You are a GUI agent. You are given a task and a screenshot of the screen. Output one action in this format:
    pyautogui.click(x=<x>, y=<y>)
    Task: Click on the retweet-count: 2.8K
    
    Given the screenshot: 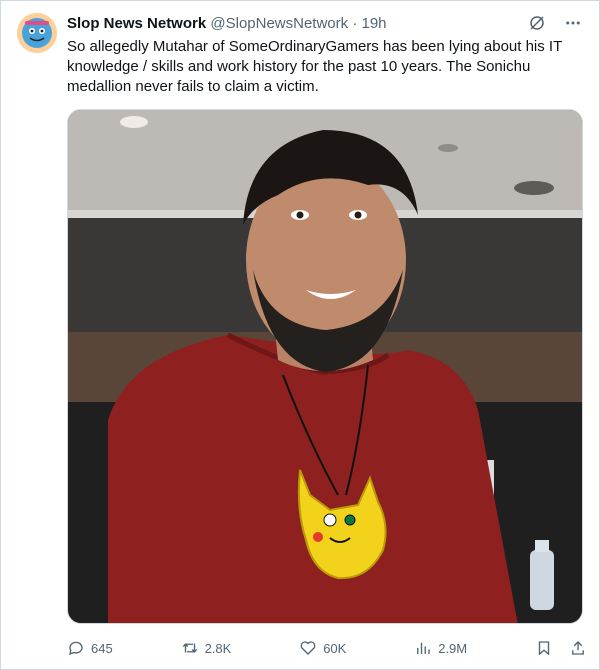 What is the action you would take?
    pyautogui.click(x=218, y=648)
    